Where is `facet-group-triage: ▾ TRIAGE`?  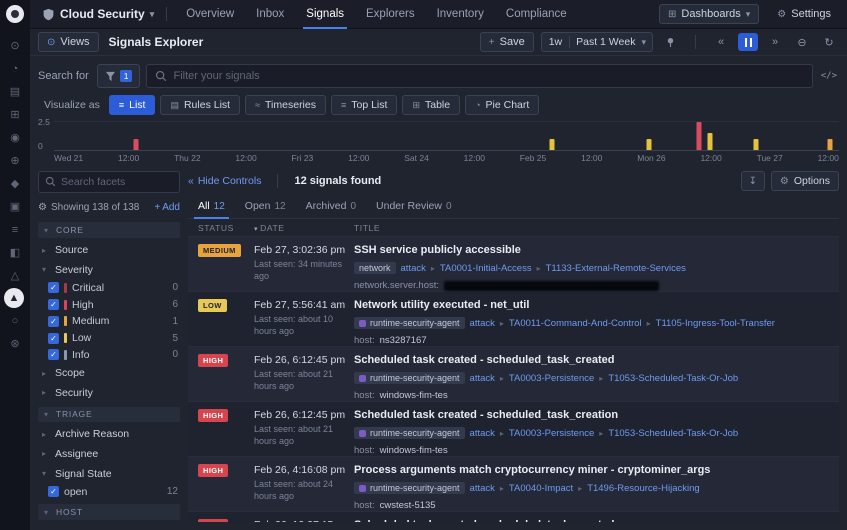
facet-group-triage: ▾ TRIAGE is located at coordinates (109, 414).